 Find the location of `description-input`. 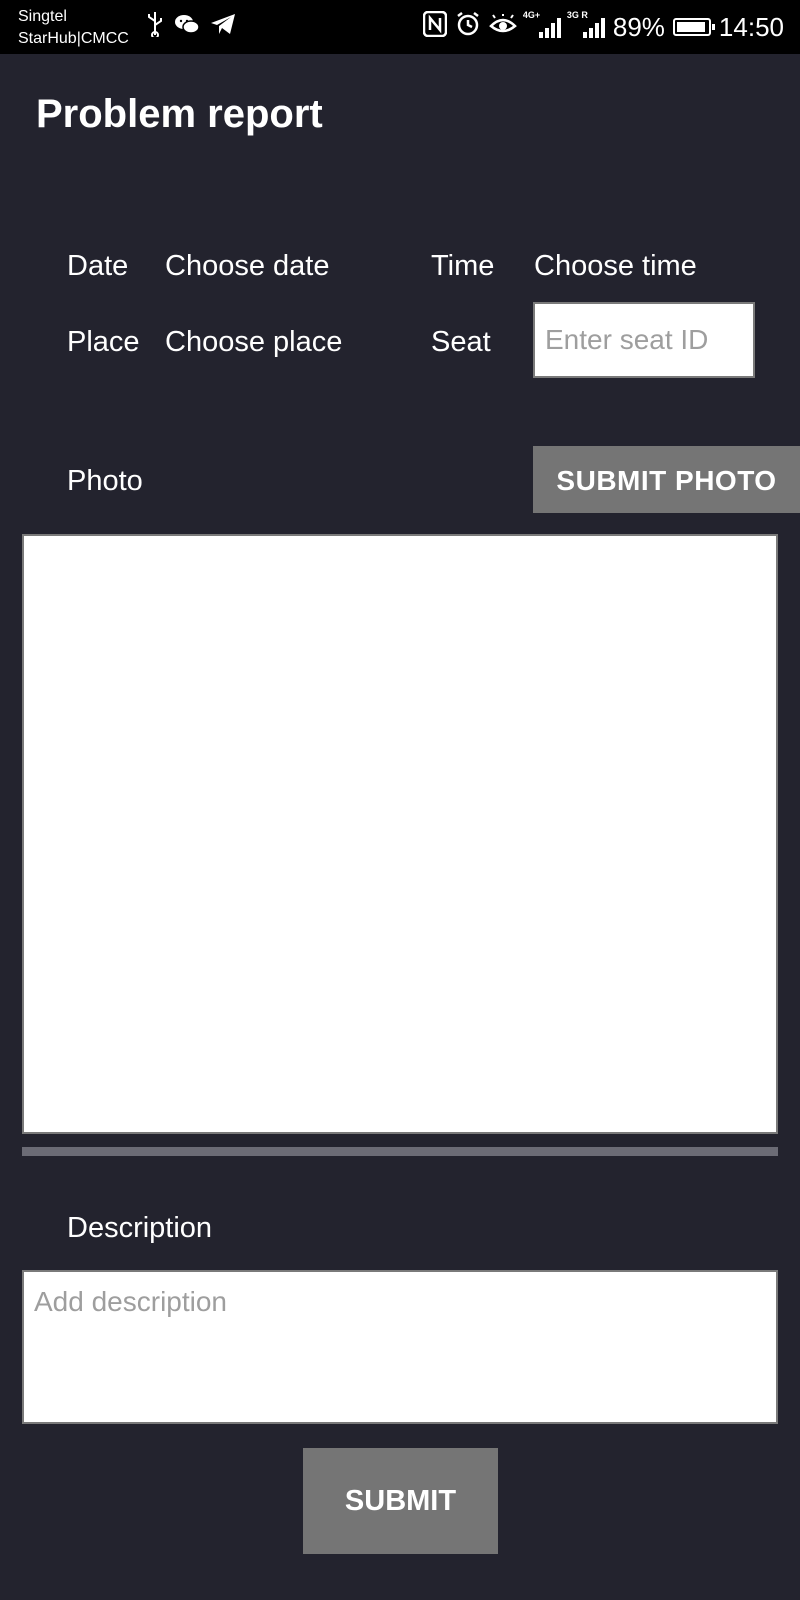

description-input is located at coordinates (400, 1347).